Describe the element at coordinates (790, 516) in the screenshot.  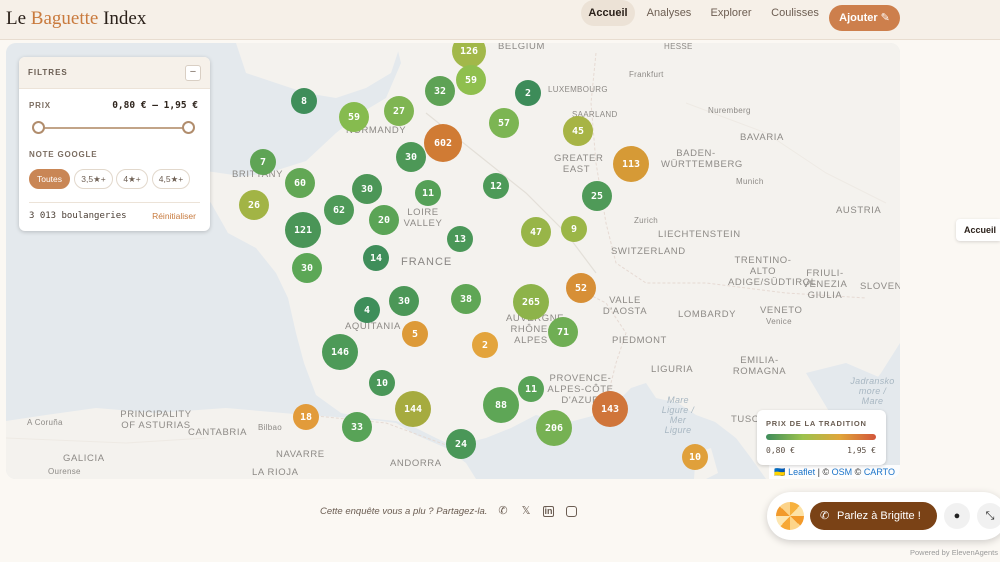
I see `agent-avatar` at that location.